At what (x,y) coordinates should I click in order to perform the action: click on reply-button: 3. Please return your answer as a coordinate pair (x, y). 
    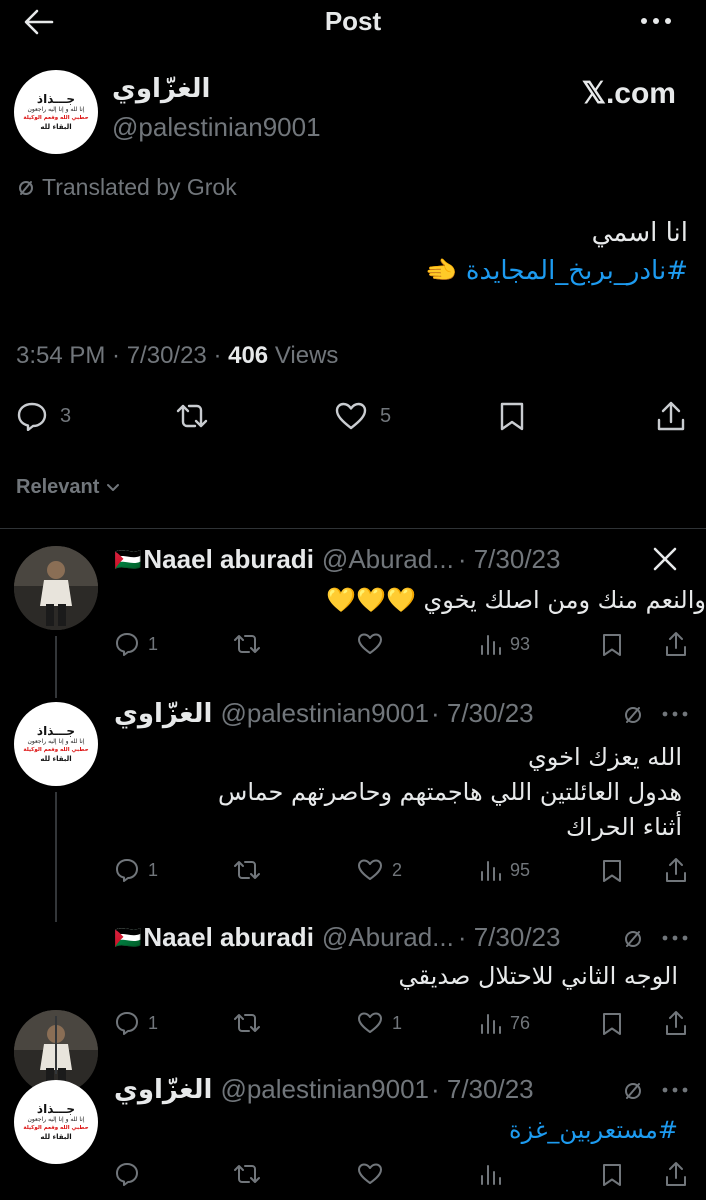
    Looking at the image, I should click on (43, 416).